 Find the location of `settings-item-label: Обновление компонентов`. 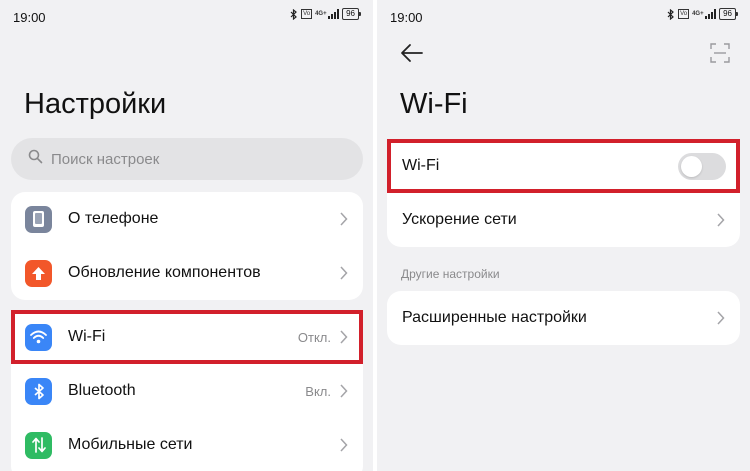

settings-item-label: Обновление компонентов is located at coordinates (164, 272).